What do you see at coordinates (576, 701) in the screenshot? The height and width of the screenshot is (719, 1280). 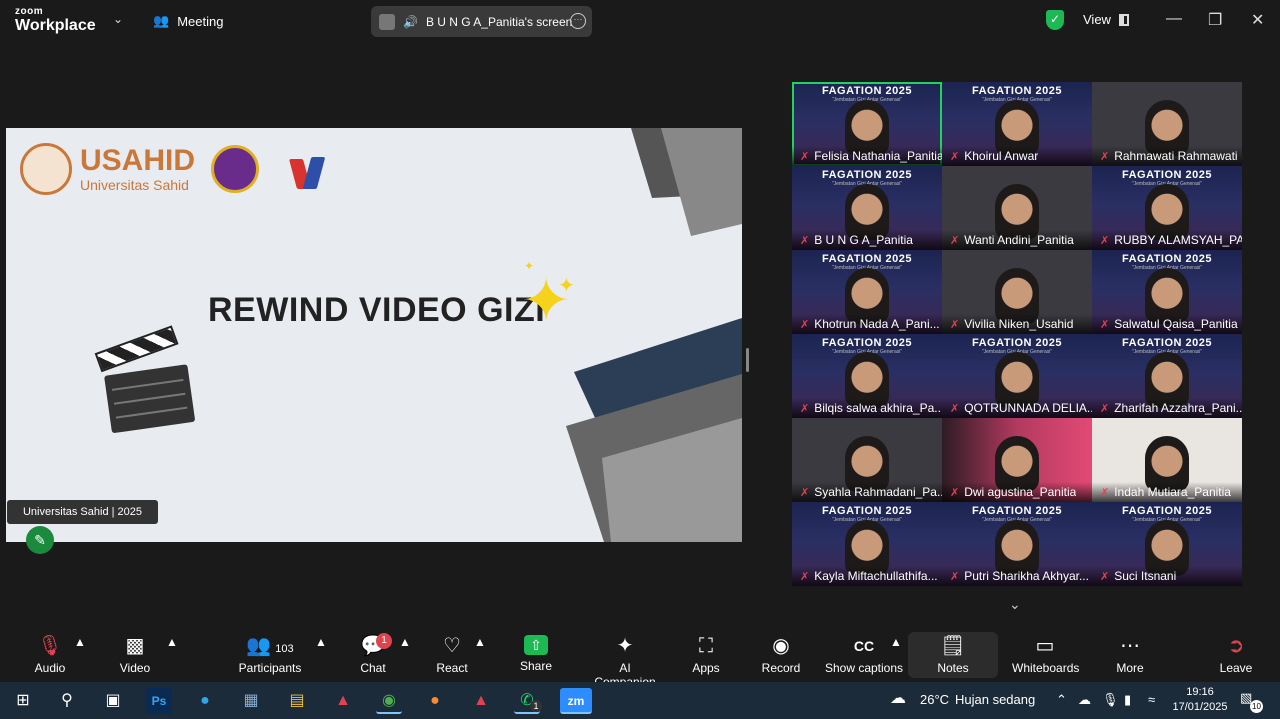 I see `zoom-taskbar-icon: zm` at bounding box center [576, 701].